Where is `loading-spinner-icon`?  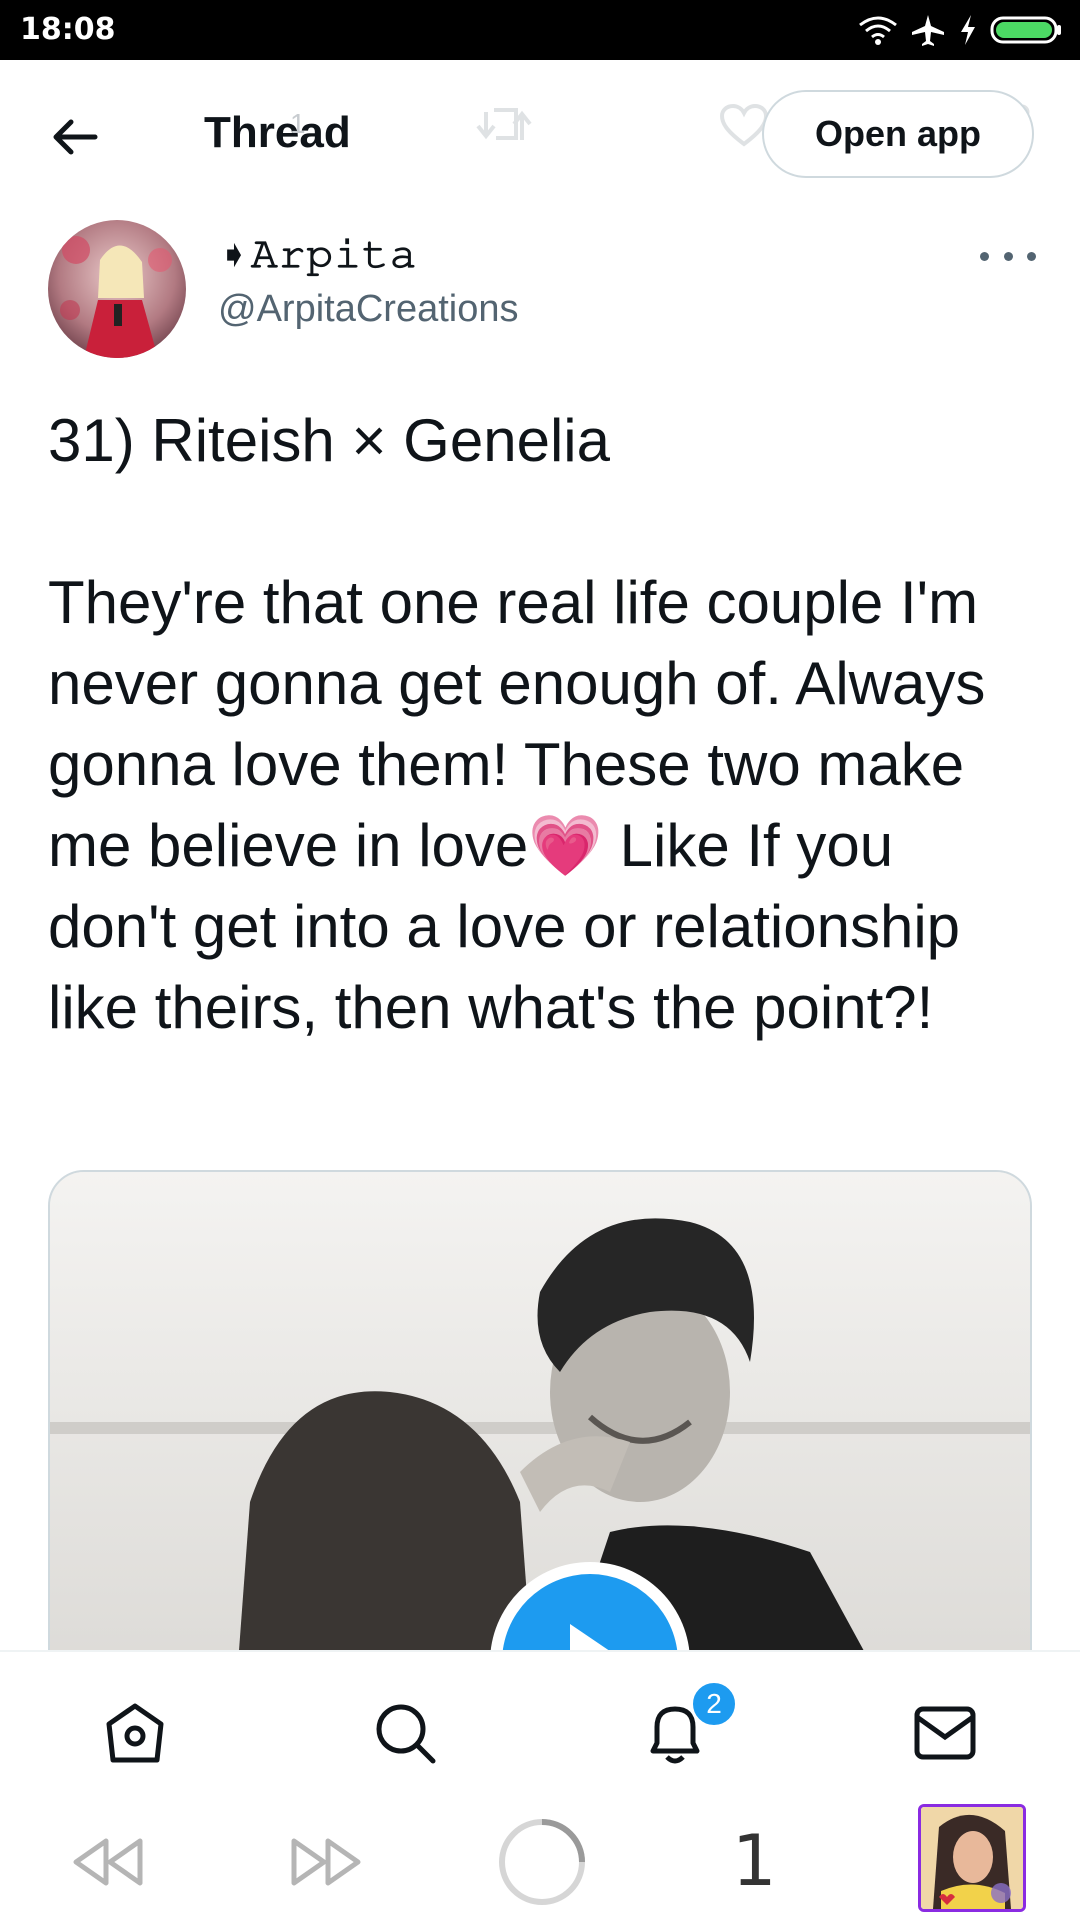 loading-spinner-icon is located at coordinates (542, 1862).